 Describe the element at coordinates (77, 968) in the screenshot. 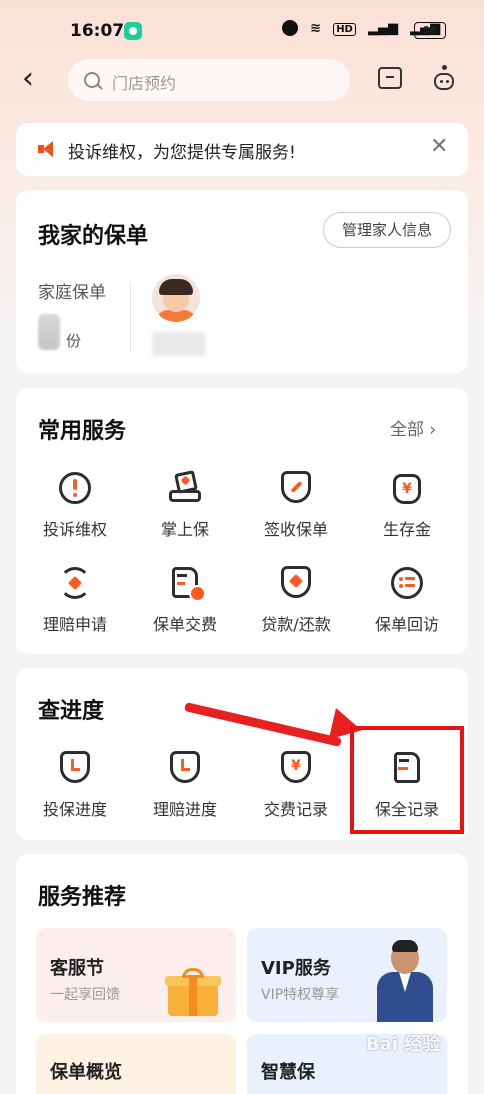

I see `tile-title: 客服节` at that location.